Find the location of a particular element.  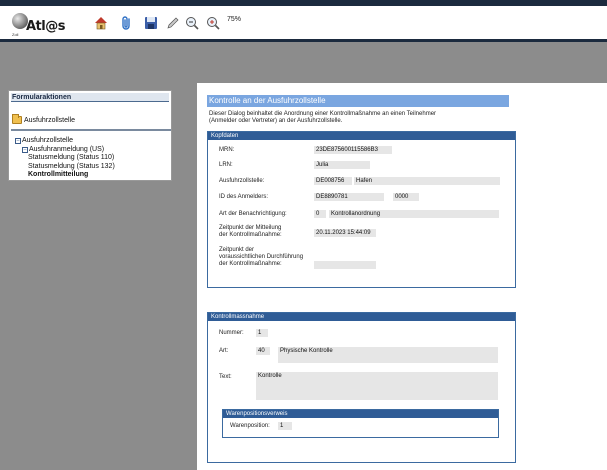

zoom-level: 75% is located at coordinates (234, 19).